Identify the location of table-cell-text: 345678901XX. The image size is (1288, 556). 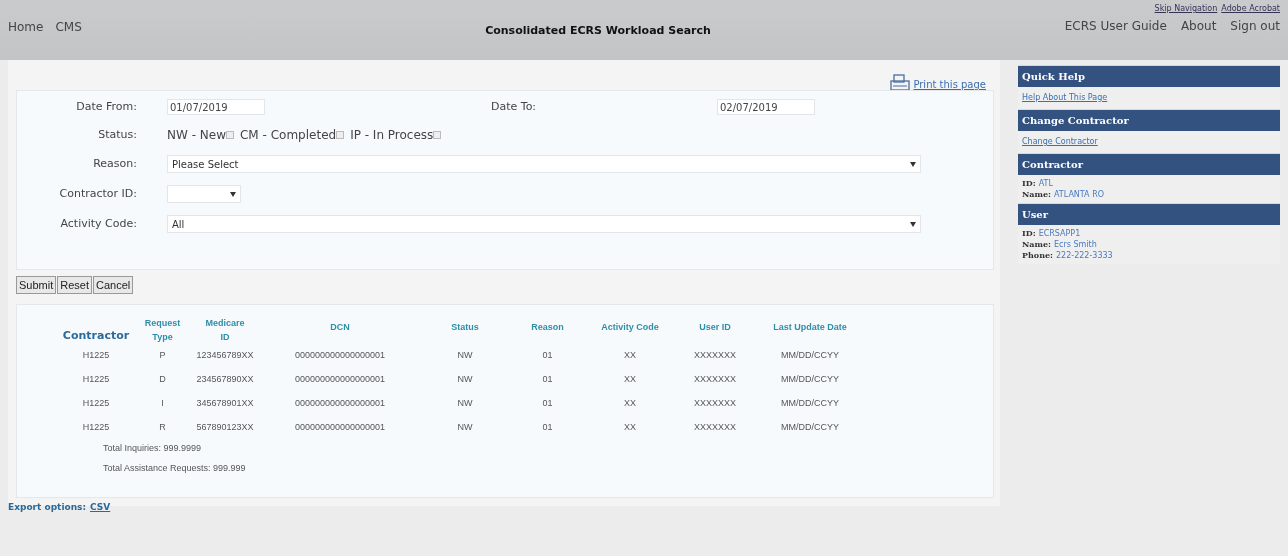
(225, 404).